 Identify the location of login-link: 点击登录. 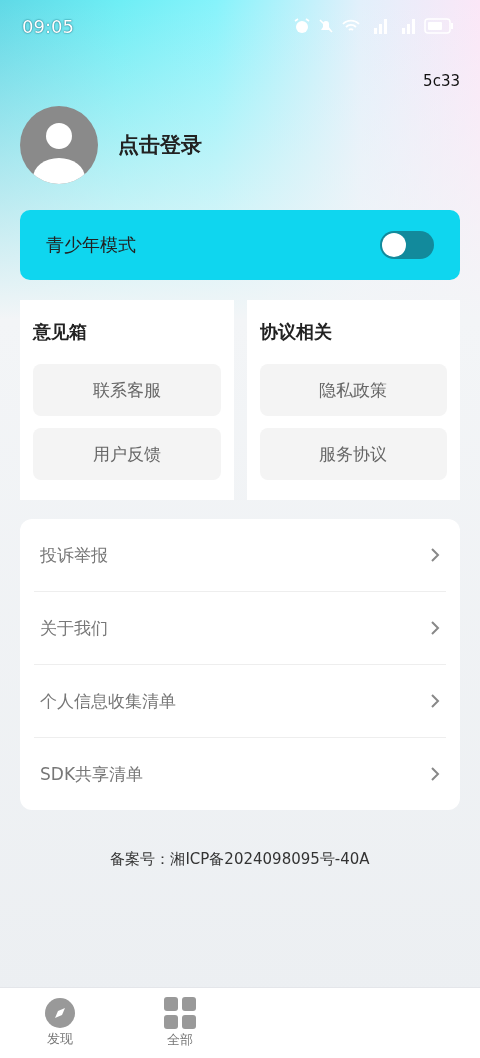
(160, 145).